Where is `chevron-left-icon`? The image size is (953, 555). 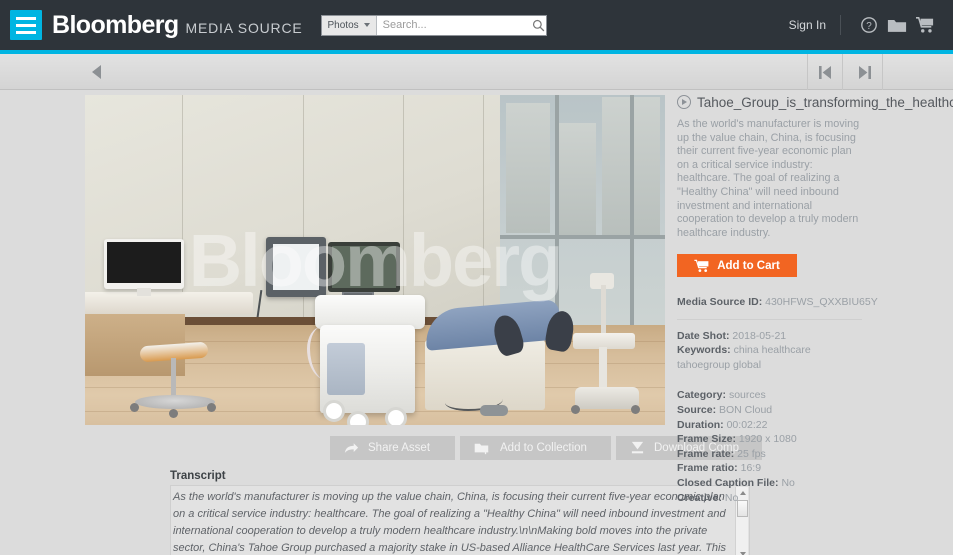 chevron-left-icon is located at coordinates (96, 72).